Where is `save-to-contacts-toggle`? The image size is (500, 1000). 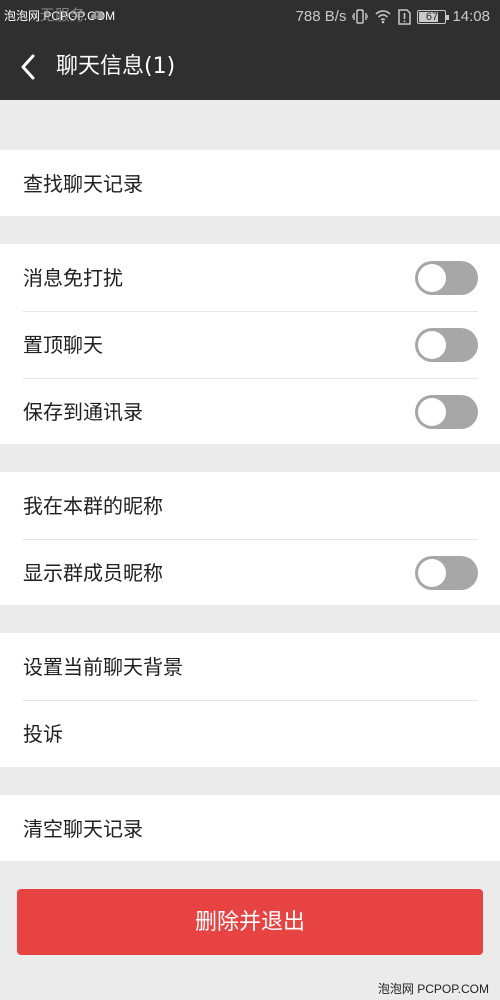 save-to-contacts-toggle is located at coordinates (446, 412).